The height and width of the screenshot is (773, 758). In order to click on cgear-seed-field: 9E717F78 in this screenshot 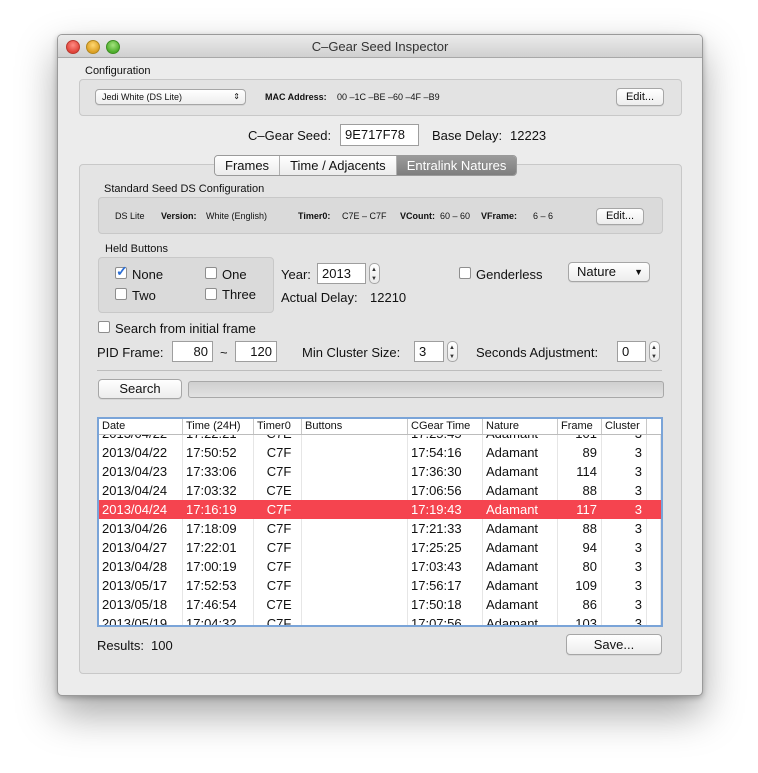, I will do `click(379, 135)`.